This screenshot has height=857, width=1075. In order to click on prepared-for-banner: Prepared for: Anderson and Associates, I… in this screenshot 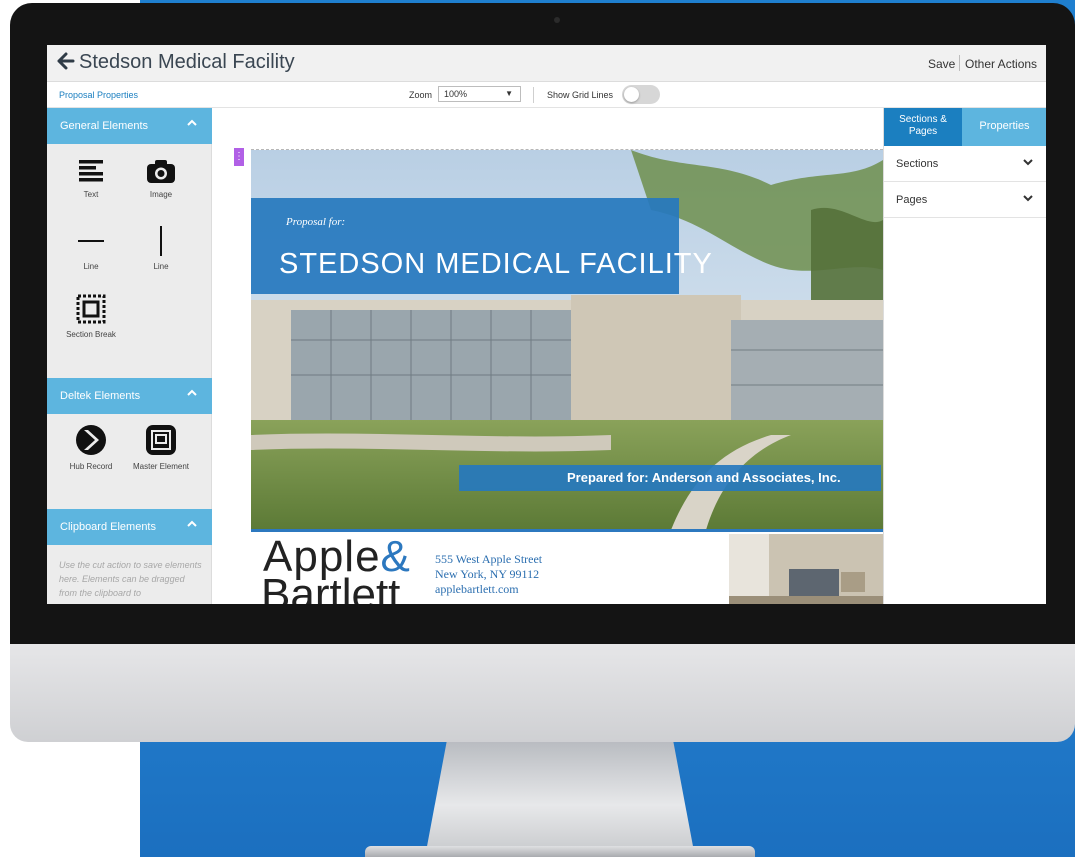, I will do `click(670, 478)`.